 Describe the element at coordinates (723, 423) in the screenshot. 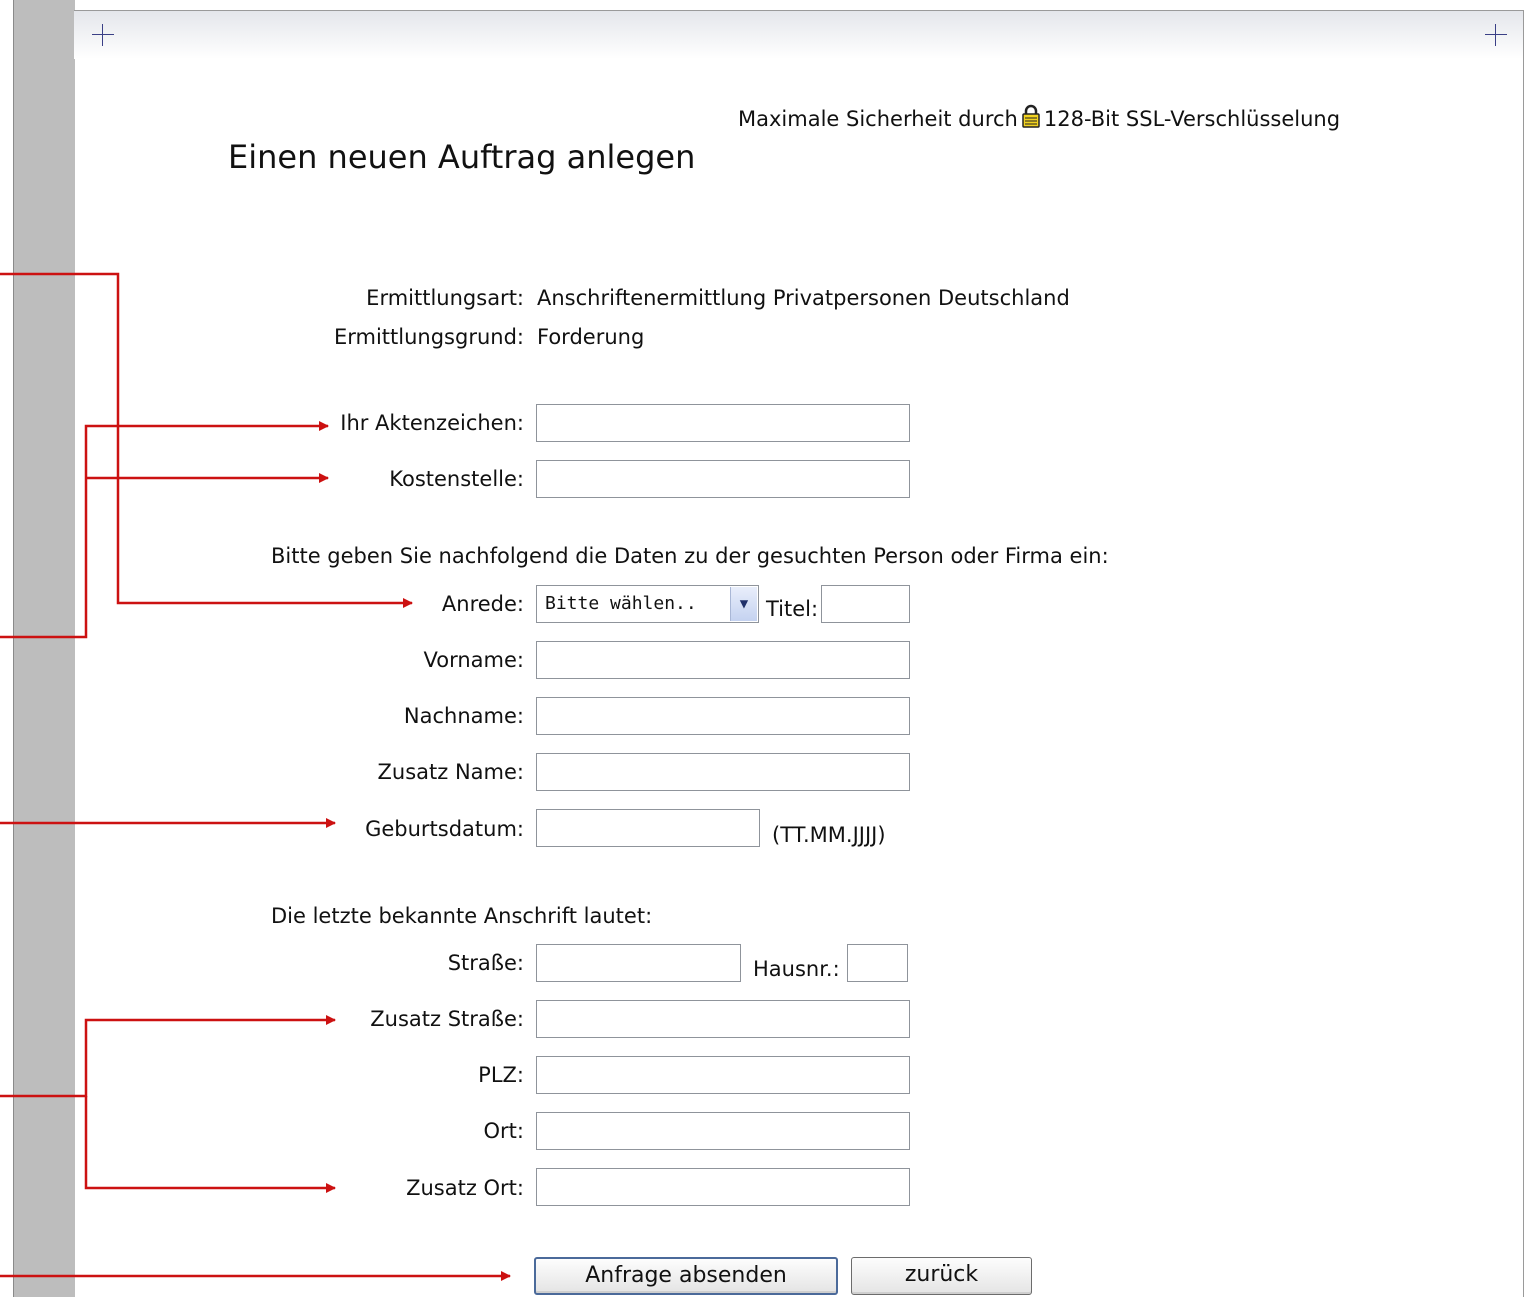

I see `file-reference-input` at that location.